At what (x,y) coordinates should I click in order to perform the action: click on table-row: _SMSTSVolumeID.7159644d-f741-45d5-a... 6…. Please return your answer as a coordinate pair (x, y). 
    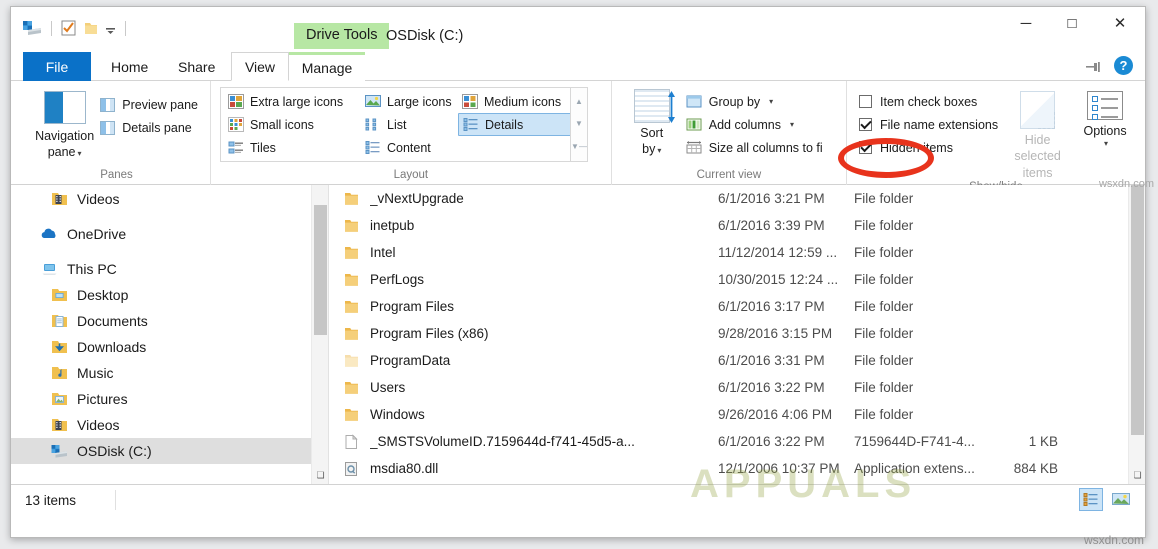
    Looking at the image, I should click on (737, 441).